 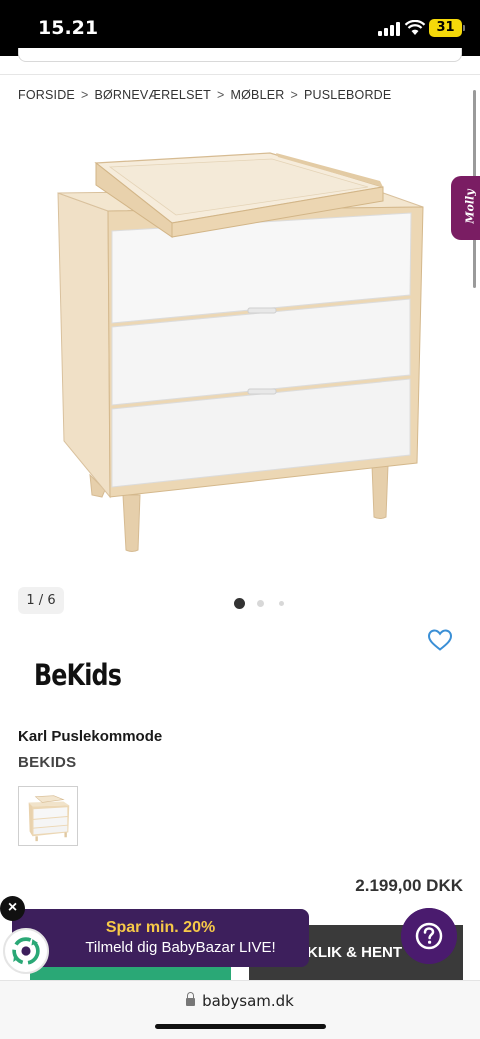 I want to click on breadcrumb-bornevaerelset: BØRNEVÆRELSET, so click(x=152, y=95).